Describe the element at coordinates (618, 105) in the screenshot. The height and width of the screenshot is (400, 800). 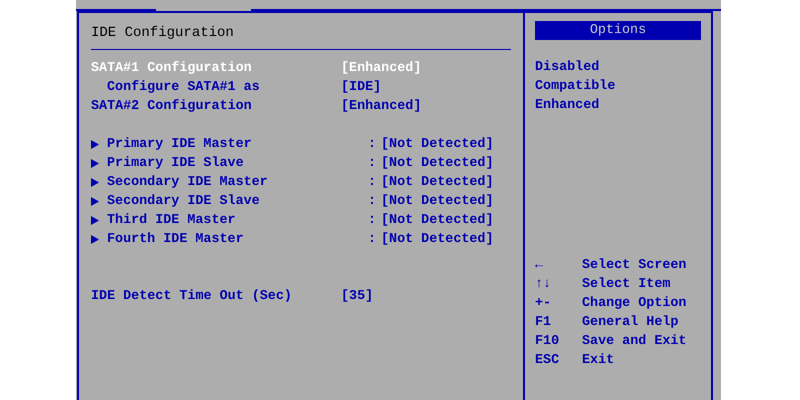
I see `option-item: Enhanced` at that location.